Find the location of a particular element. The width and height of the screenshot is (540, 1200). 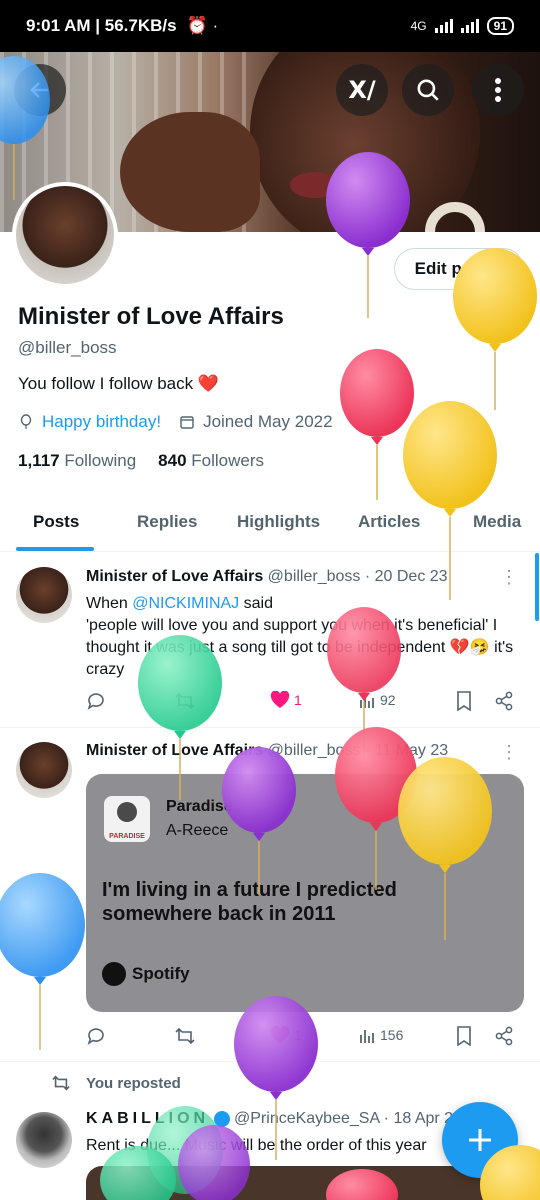

post-actions: 1 156 is located at coordinates (301, 1038).